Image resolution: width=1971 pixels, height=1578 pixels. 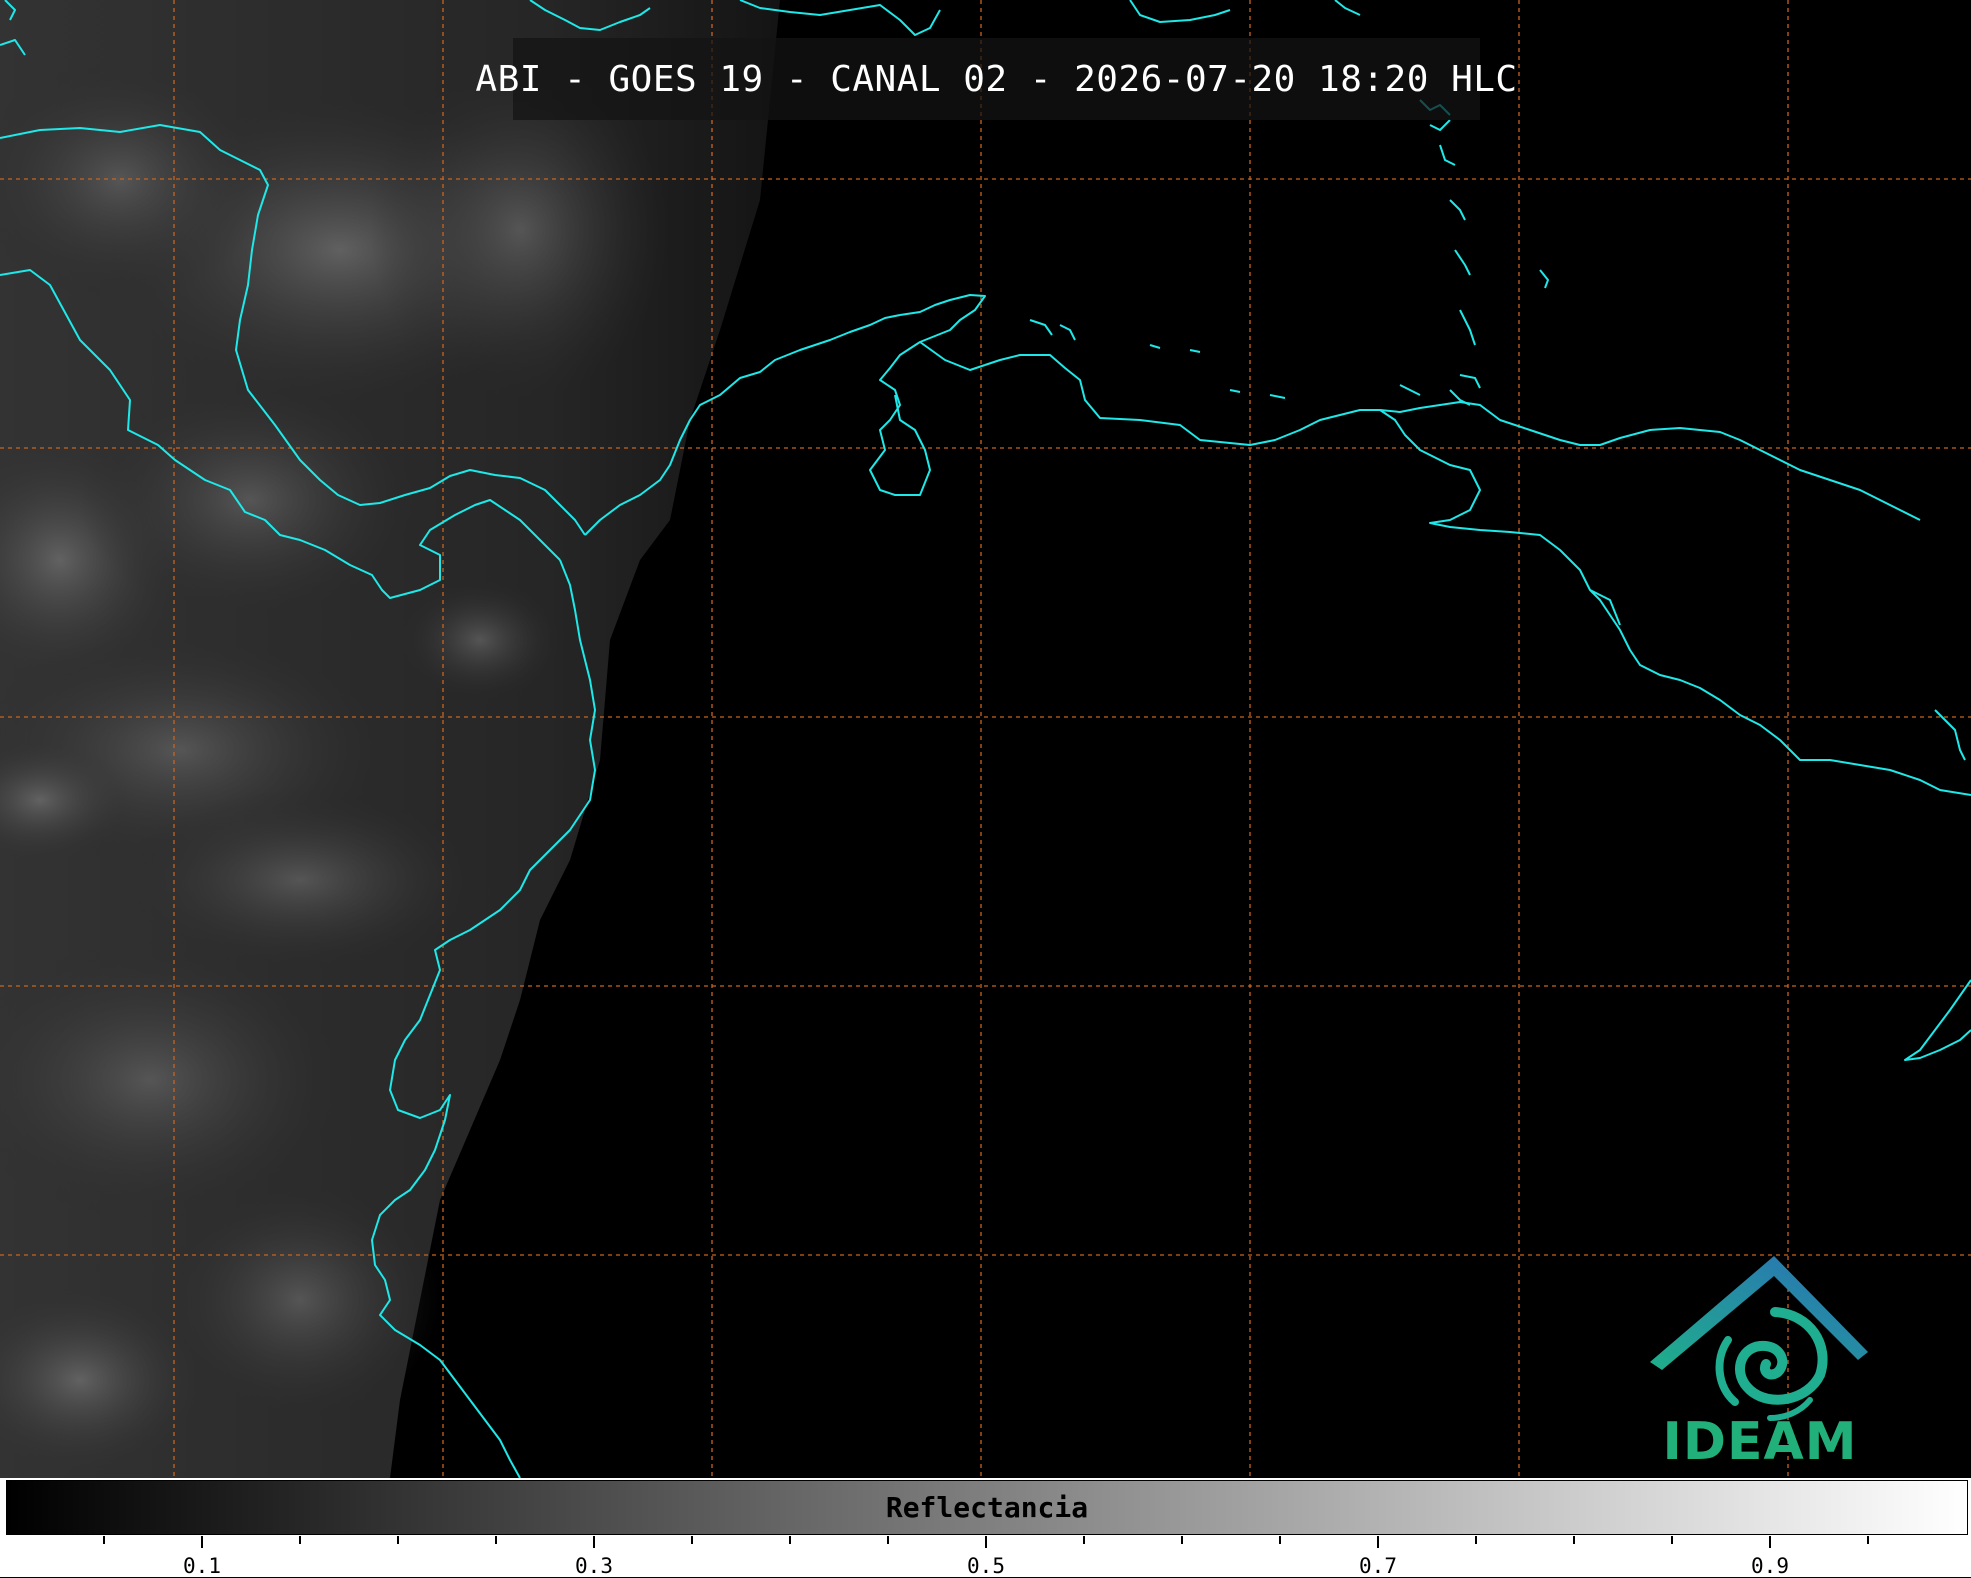 I want to click on roof-shape, so click(x=1759, y=1313).